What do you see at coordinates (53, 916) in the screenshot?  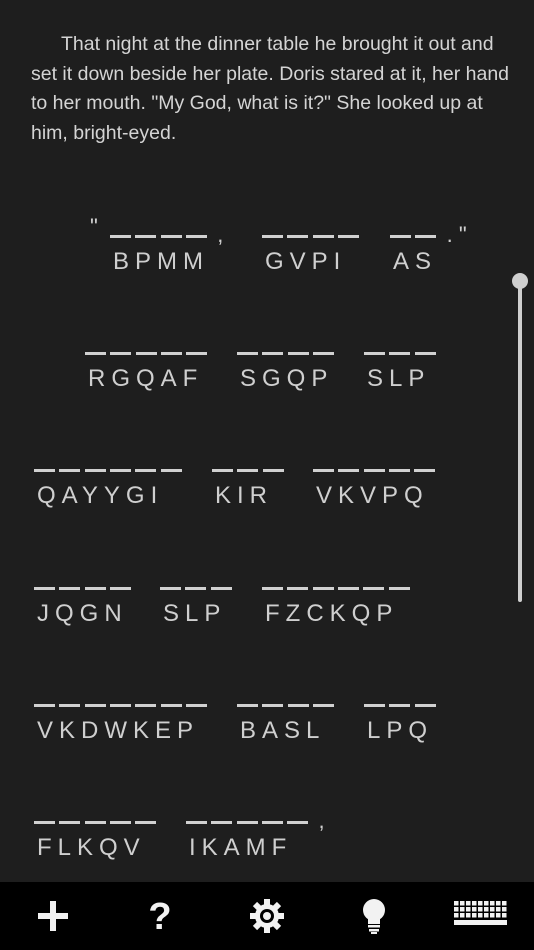 I see `add-button` at bounding box center [53, 916].